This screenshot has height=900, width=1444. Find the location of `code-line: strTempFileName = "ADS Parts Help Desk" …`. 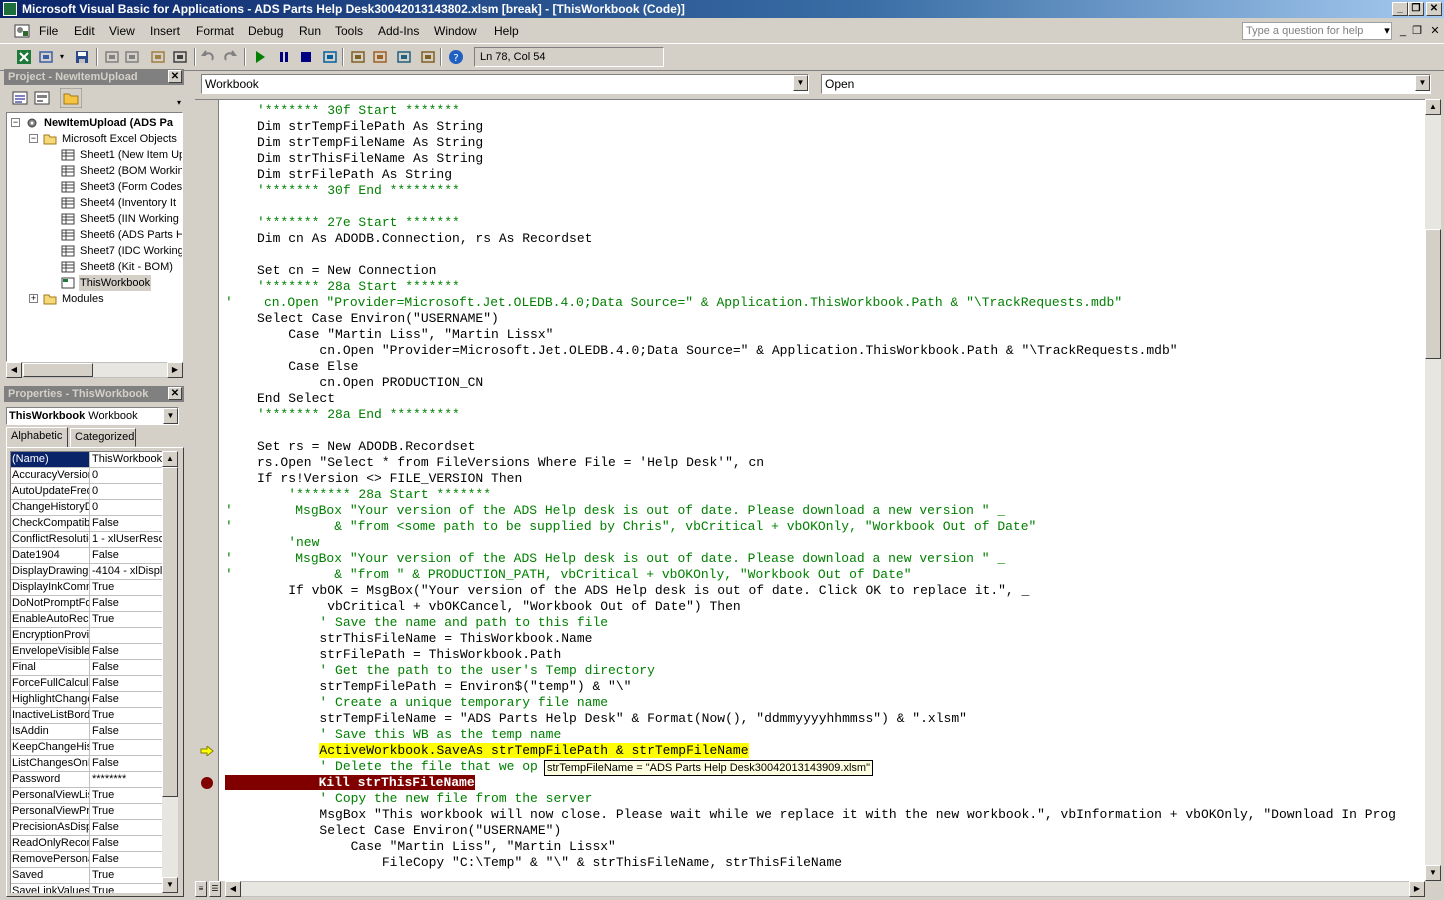

code-line: strTempFileName = "ADS Parts Help Desk" … is located at coordinates (612, 719).